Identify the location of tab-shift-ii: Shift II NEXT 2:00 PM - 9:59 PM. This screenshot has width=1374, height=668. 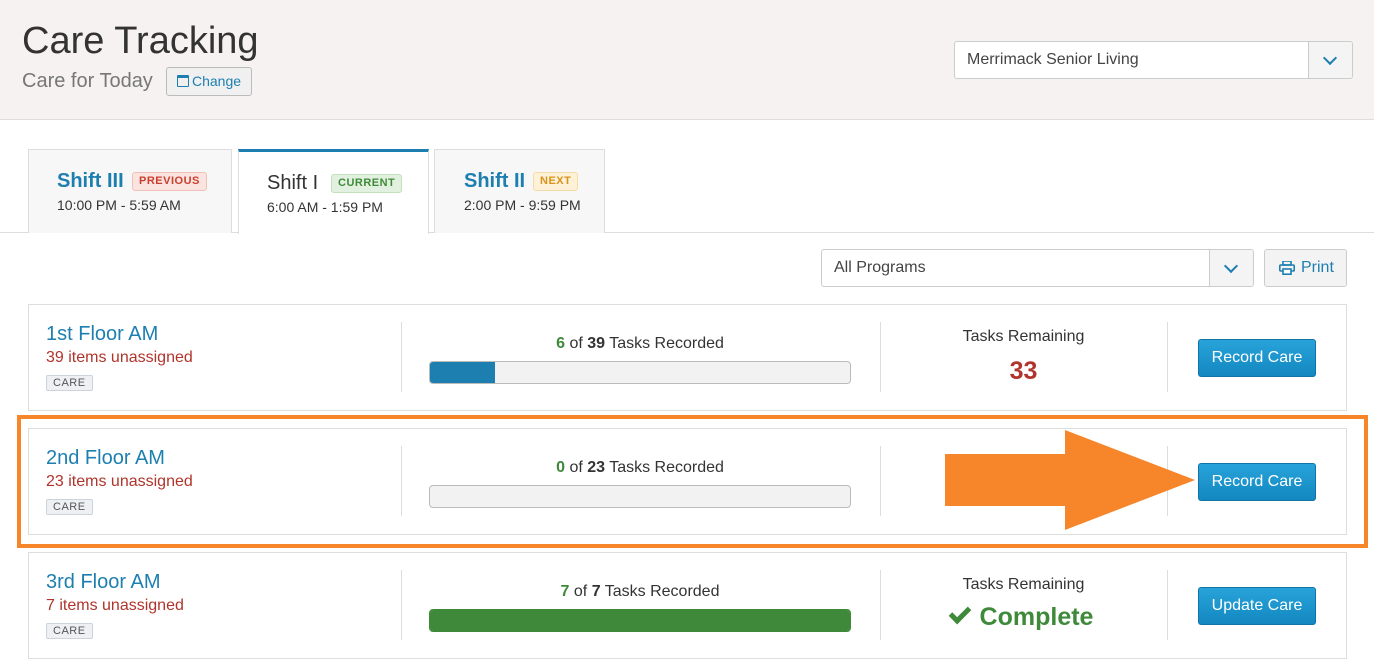
(519, 191).